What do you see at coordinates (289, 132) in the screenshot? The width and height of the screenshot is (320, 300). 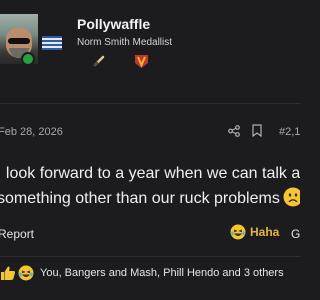 I see `post-number: #2,13` at bounding box center [289, 132].